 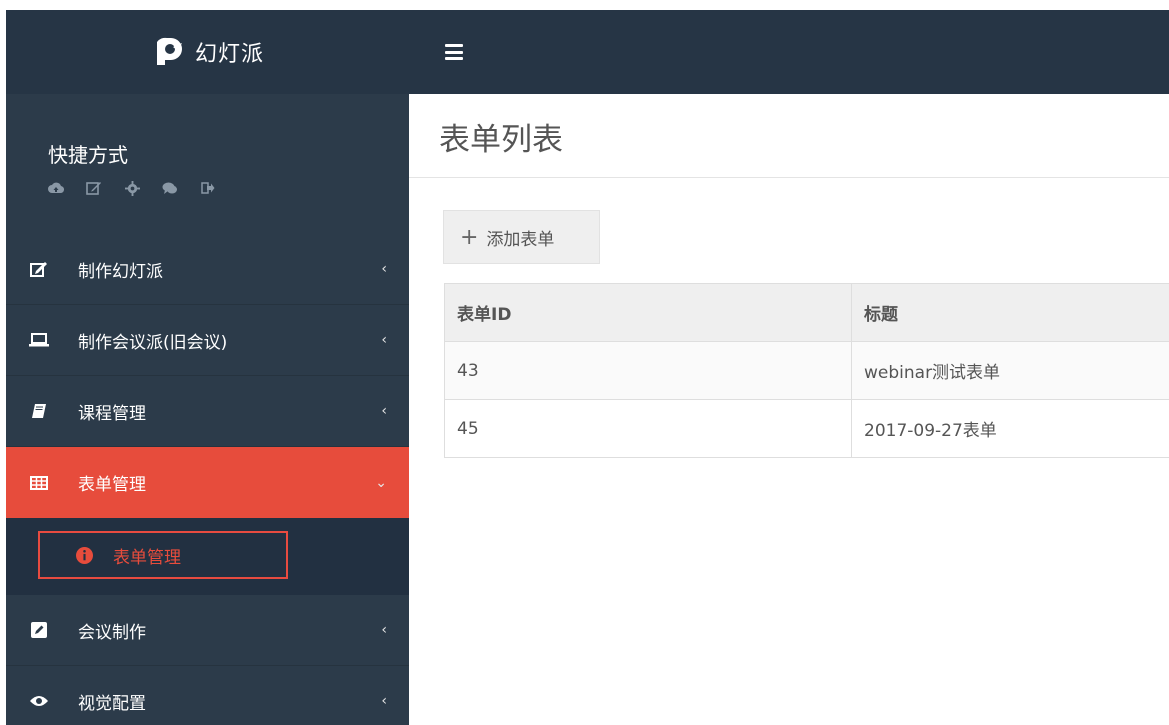 I want to click on table-row: 43 webinar测试表单, so click(x=806, y=370).